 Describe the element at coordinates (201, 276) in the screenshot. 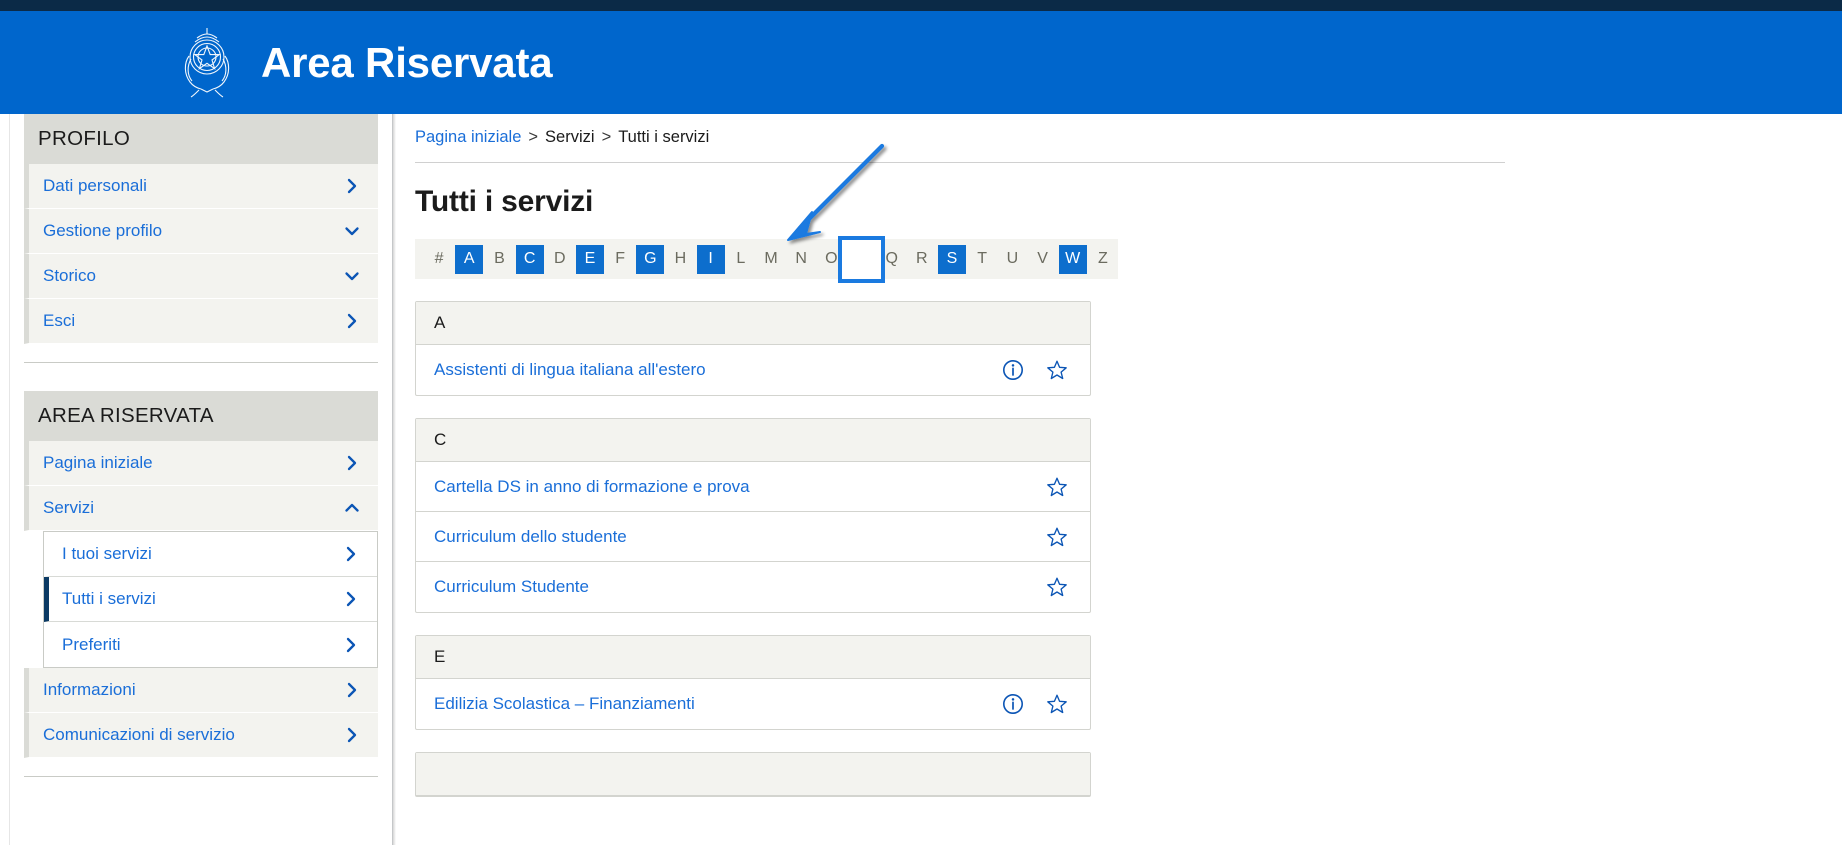

I see `sidebar-item-storico: Storico` at that location.